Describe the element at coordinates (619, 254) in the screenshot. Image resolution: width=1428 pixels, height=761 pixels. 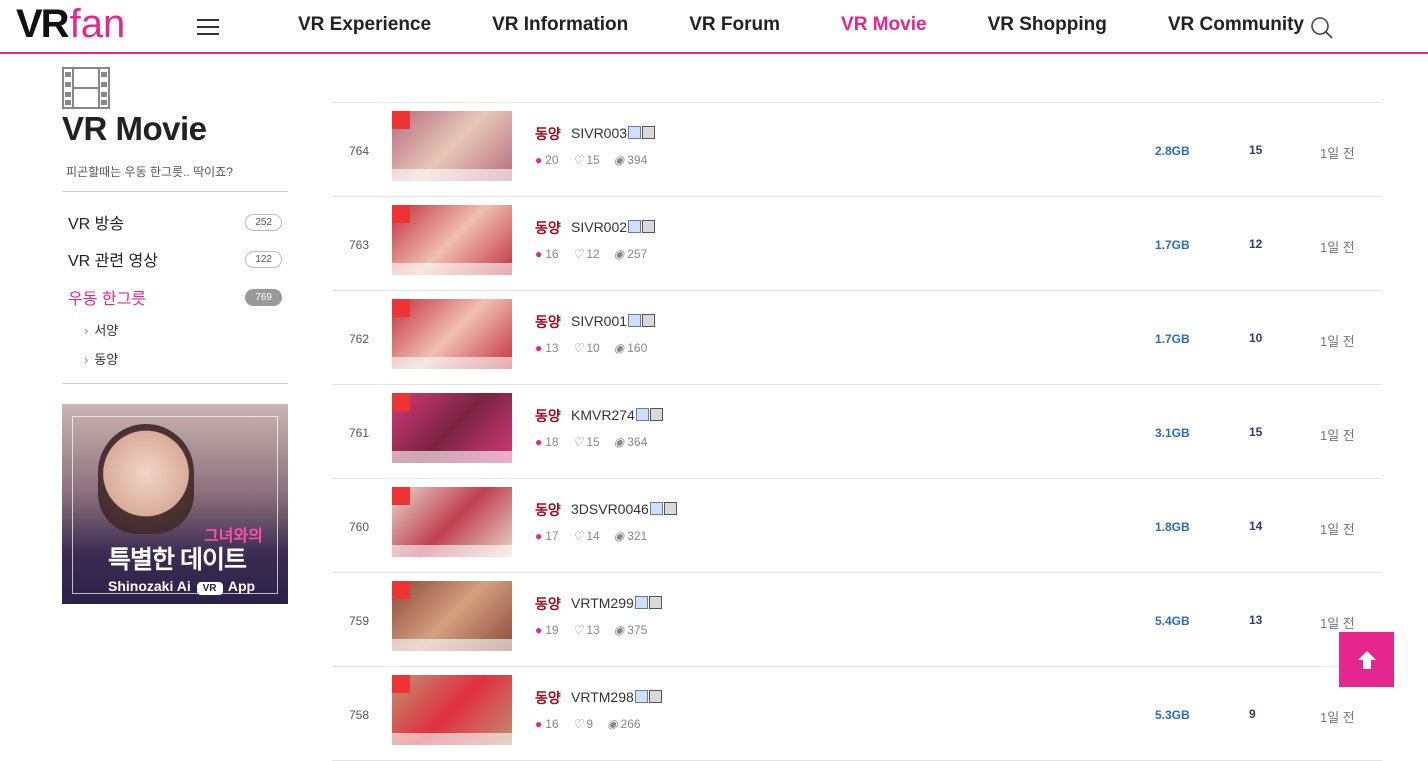
I see `eye-icon: ◉` at that location.